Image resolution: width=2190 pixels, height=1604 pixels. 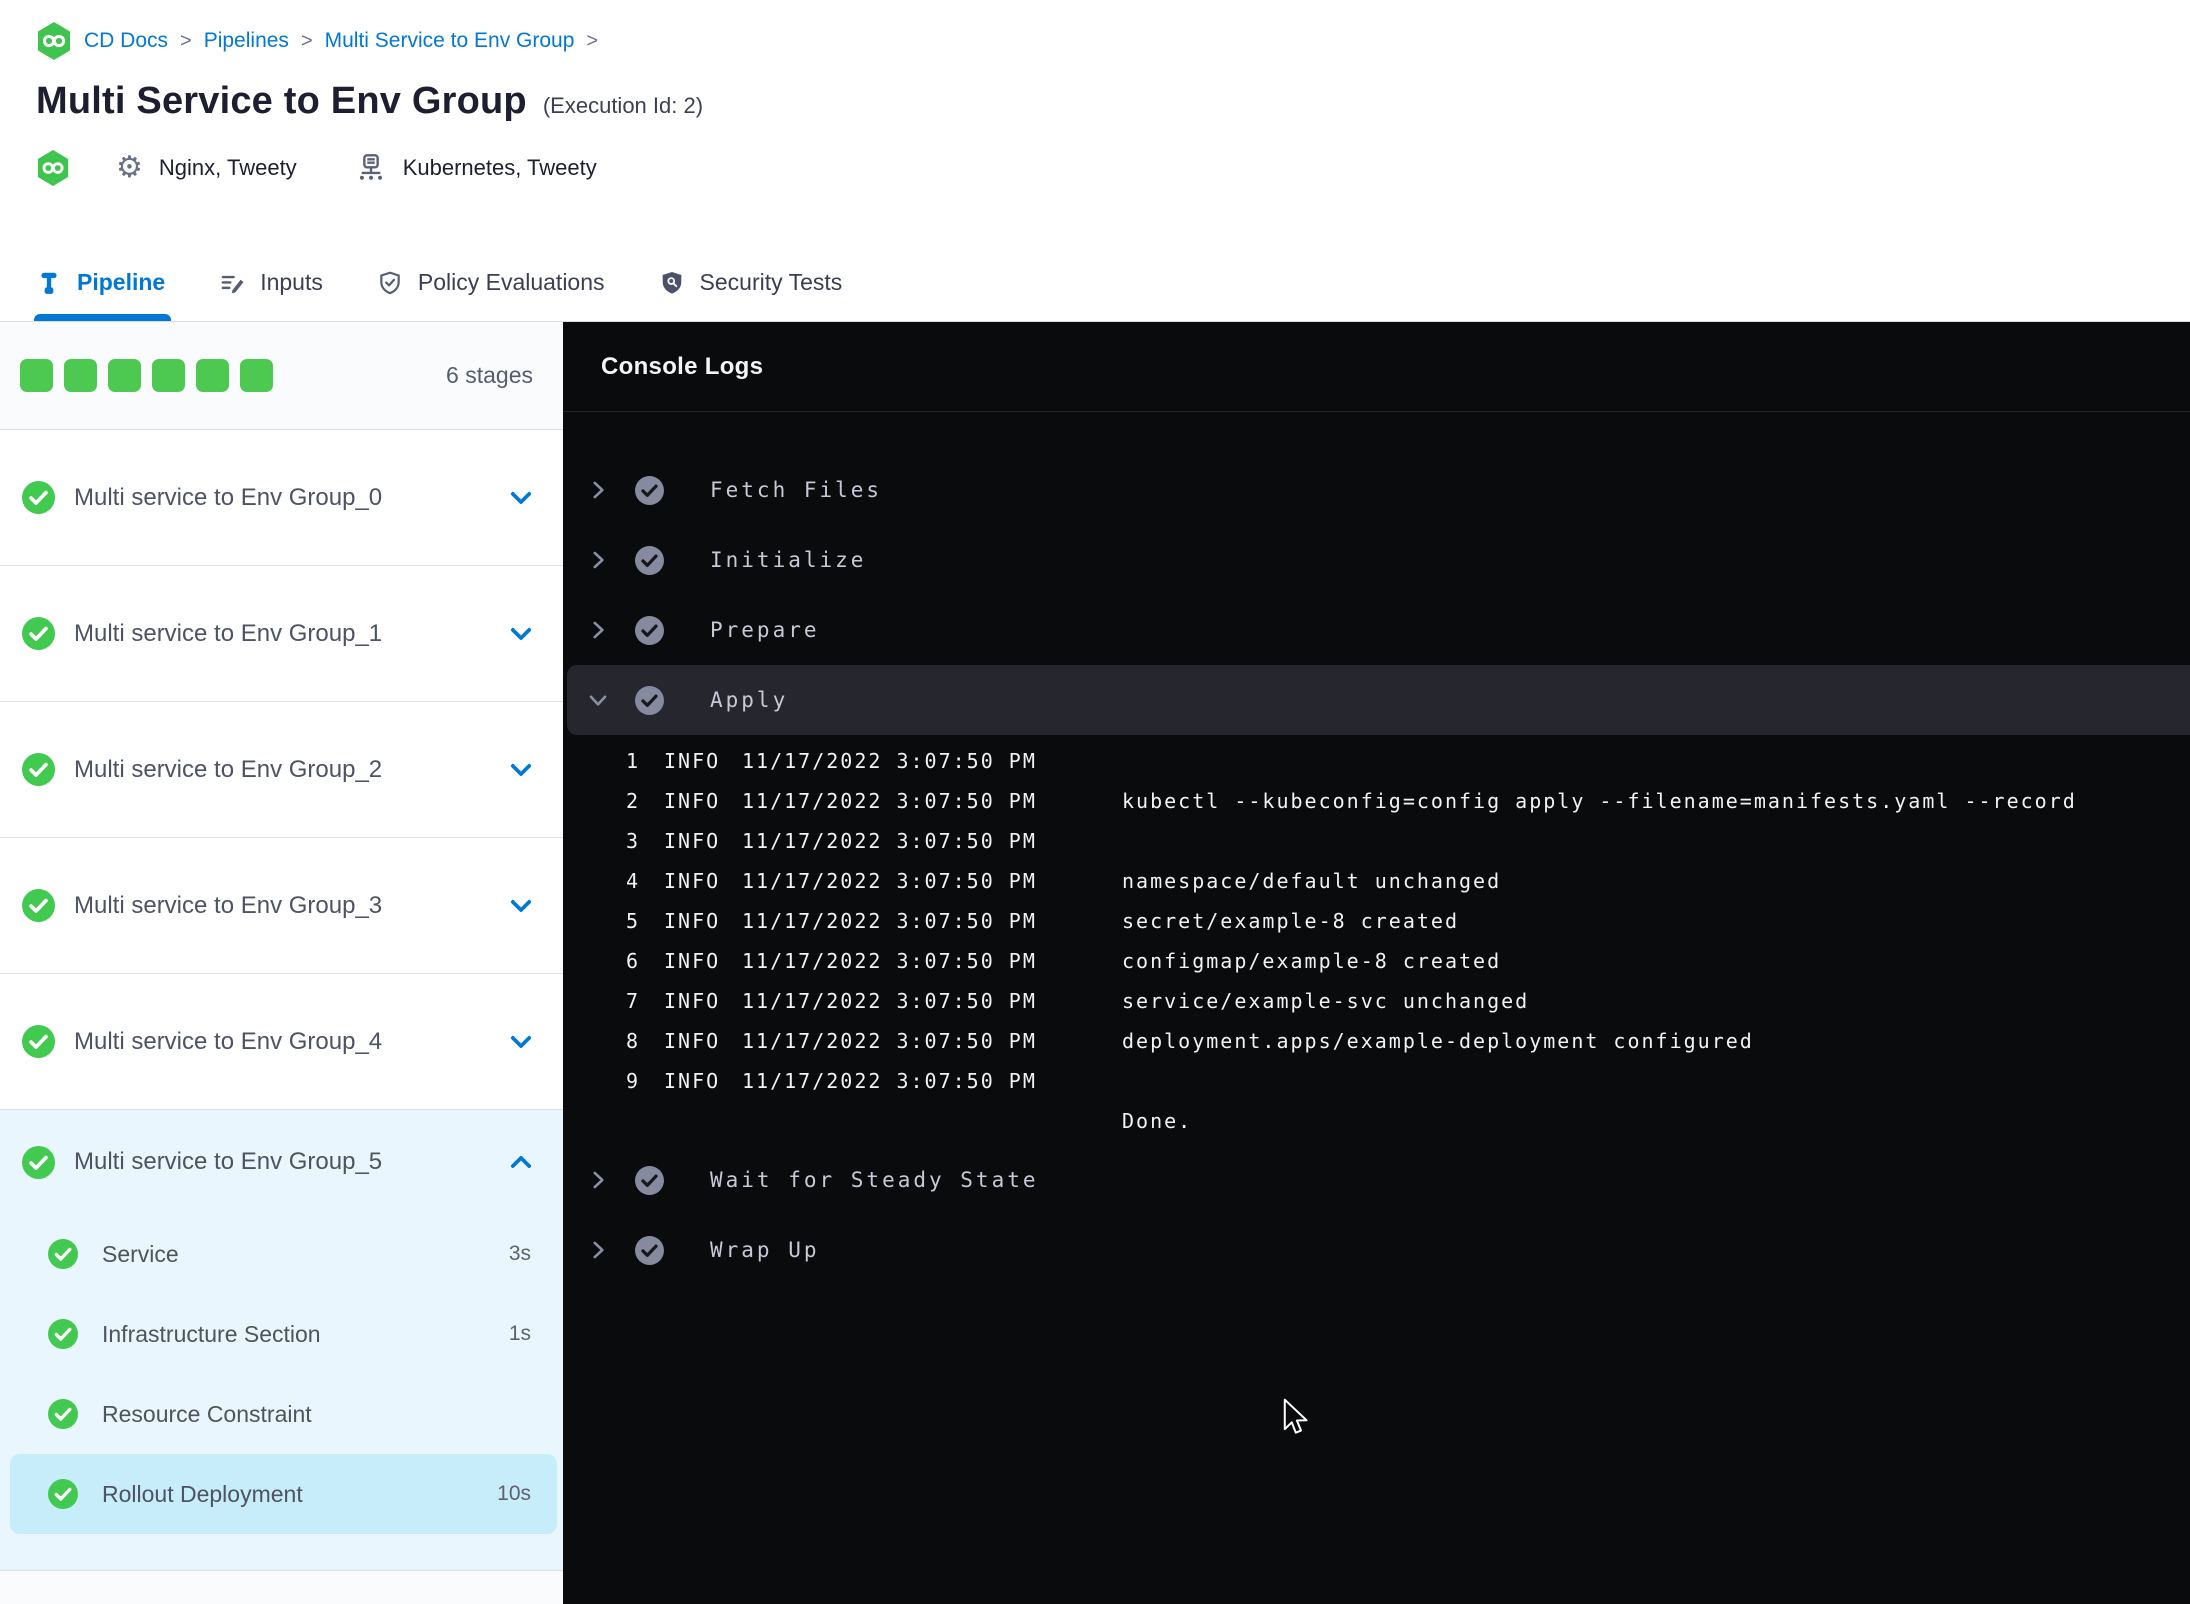 What do you see at coordinates (521, 1162) in the screenshot?
I see `chevron-up-icon` at bounding box center [521, 1162].